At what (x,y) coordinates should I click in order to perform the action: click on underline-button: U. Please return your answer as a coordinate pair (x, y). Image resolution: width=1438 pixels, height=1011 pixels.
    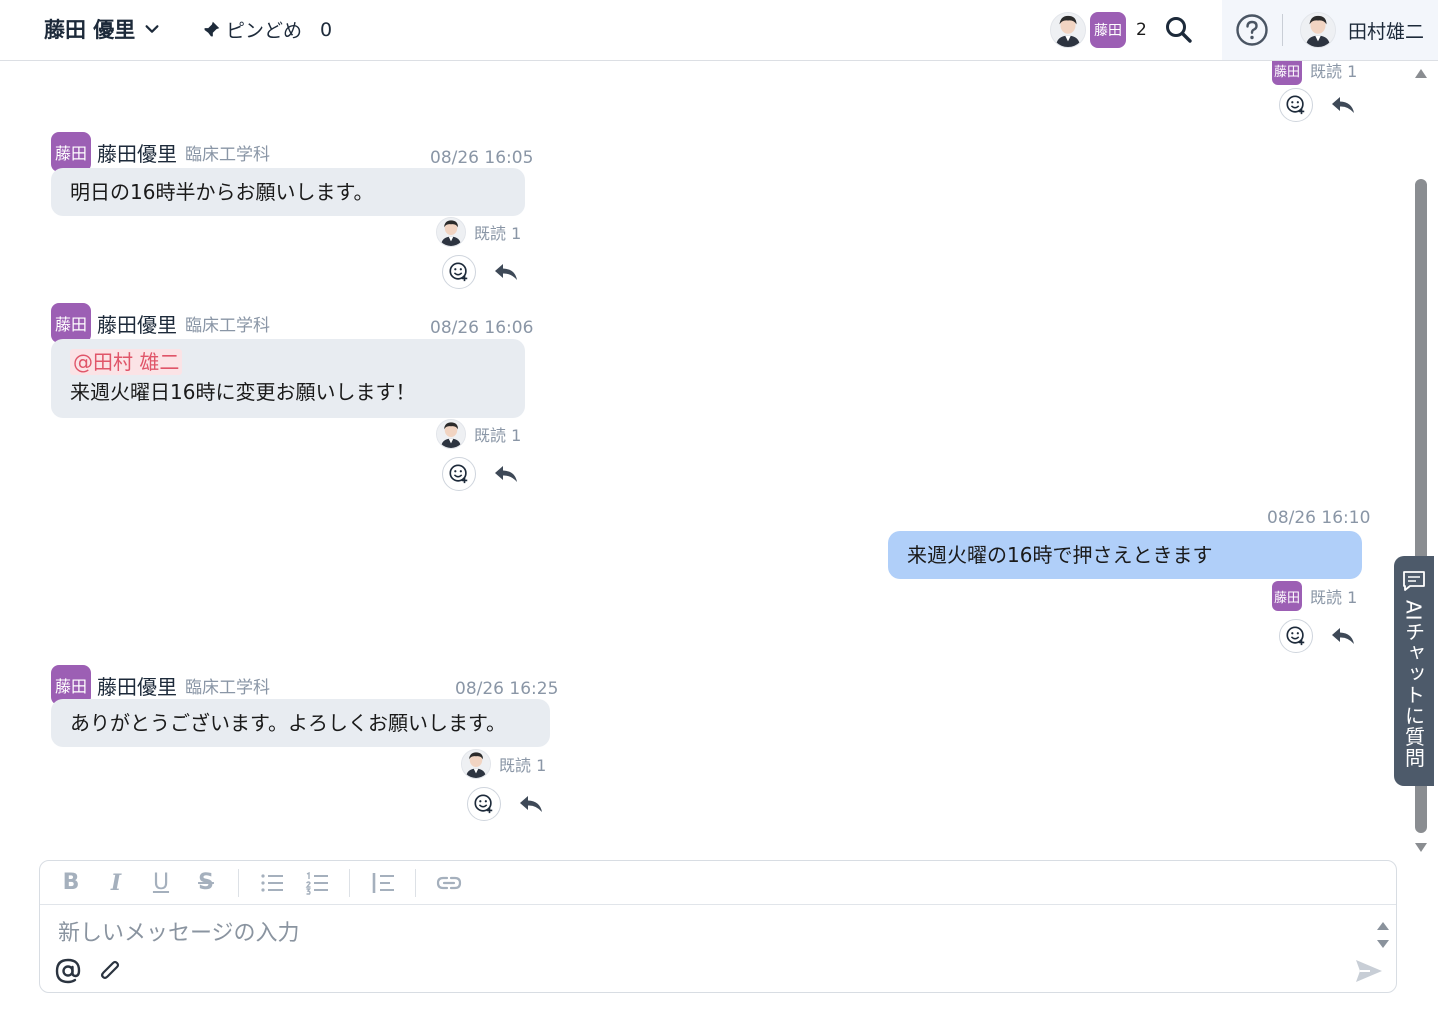
    Looking at the image, I should click on (161, 883).